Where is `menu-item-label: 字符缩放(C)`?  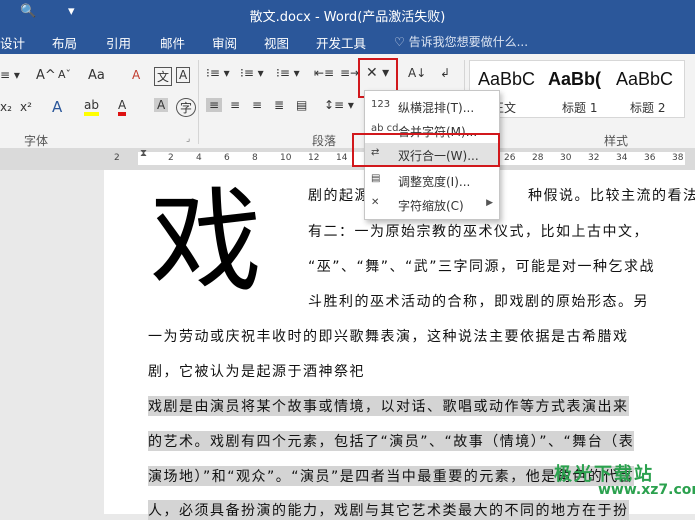
menu-item-label: 字符缩放(C) is located at coordinates (431, 206).